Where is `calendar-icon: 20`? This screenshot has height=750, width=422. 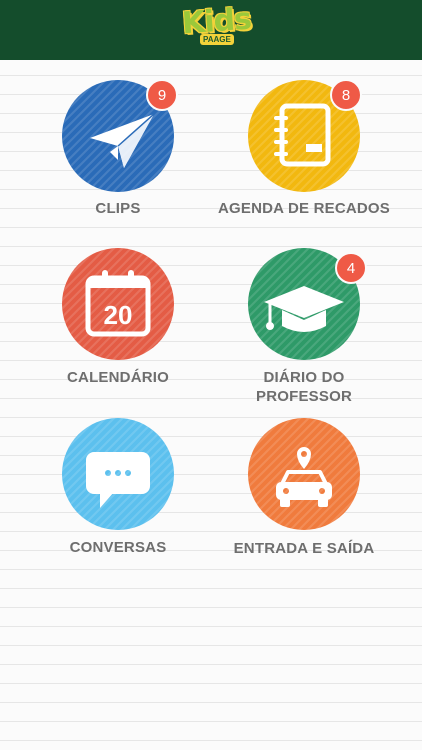 calendar-icon: 20 is located at coordinates (118, 303).